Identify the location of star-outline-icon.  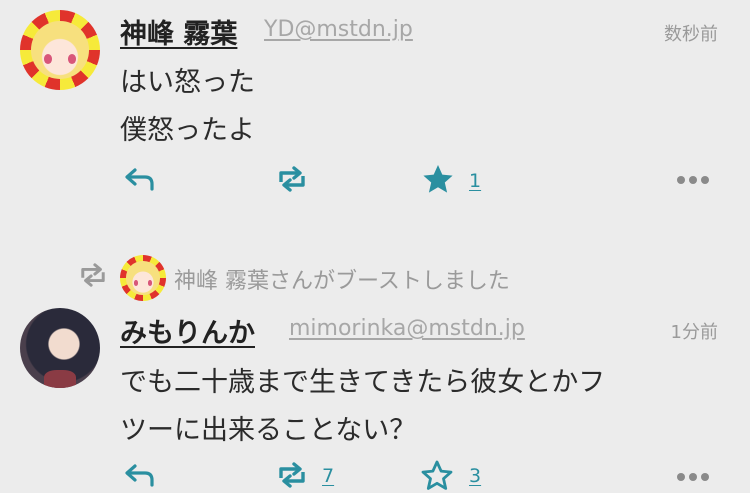
(437, 475).